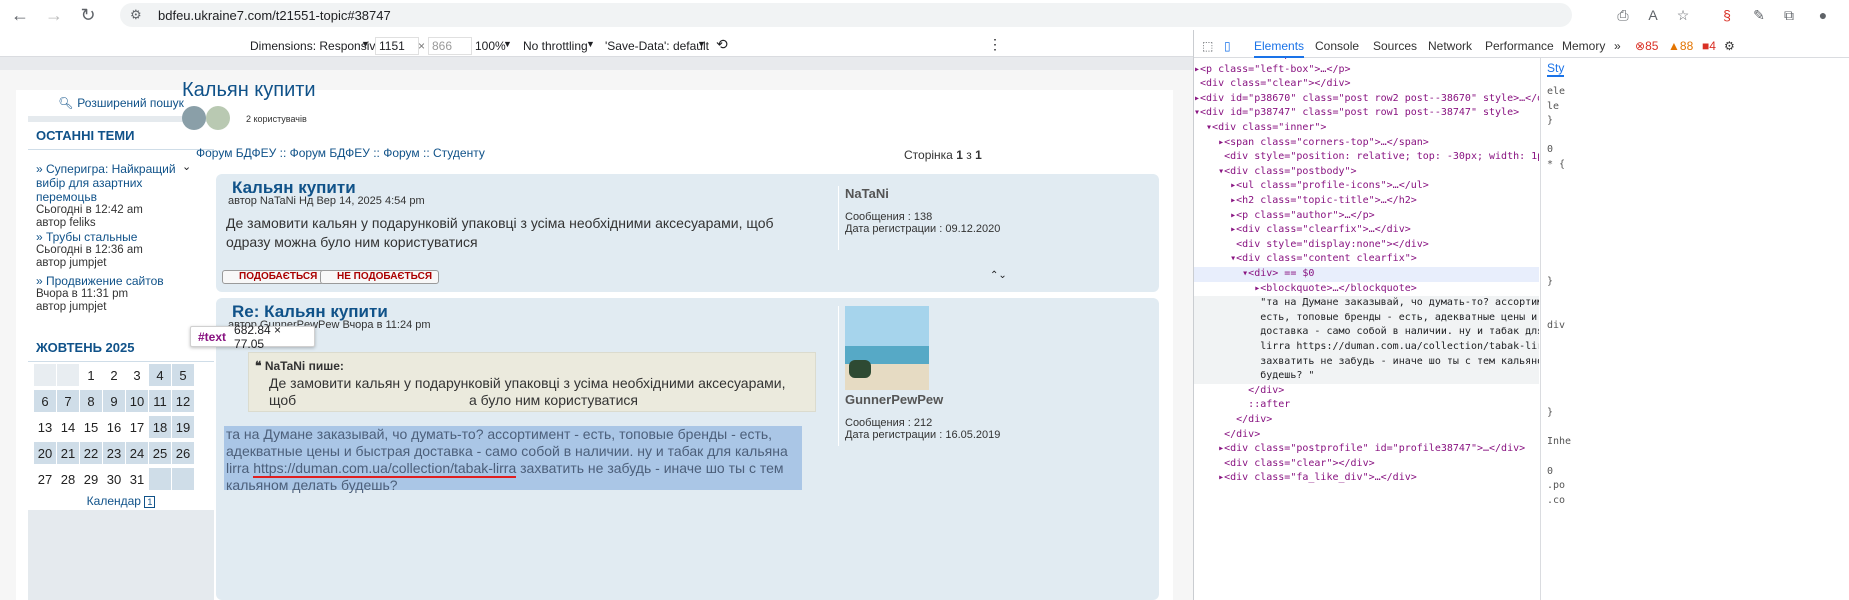 This screenshot has width=1849, height=600. I want to click on tab-memory: Memory, so click(1583, 46).